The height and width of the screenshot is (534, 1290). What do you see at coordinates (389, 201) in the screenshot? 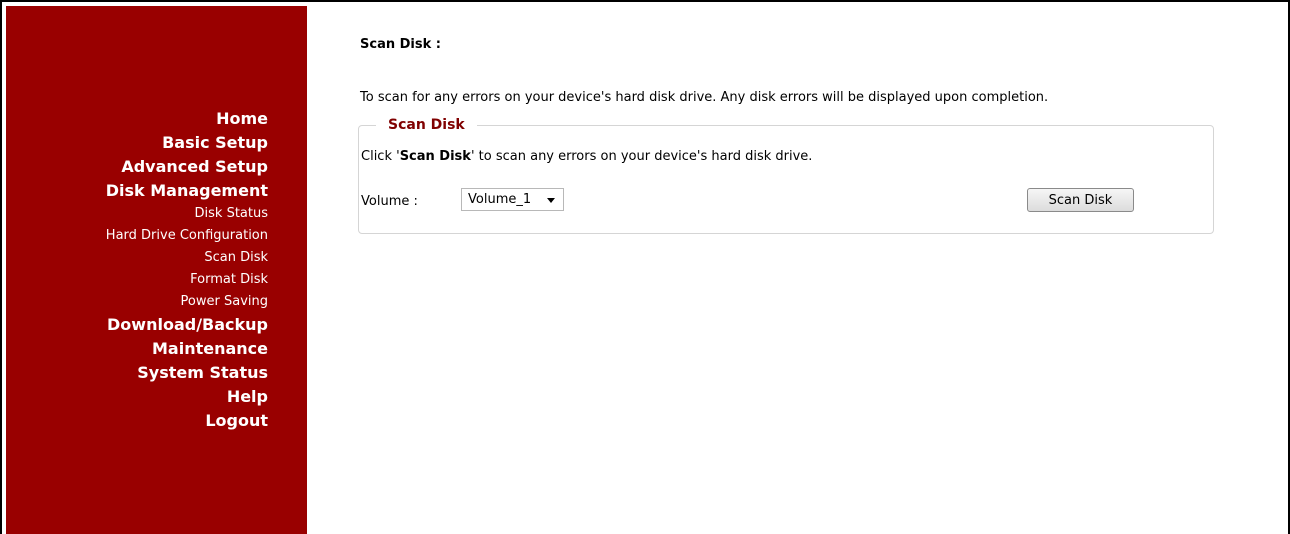
I see `volume-label: Volume :` at bounding box center [389, 201].